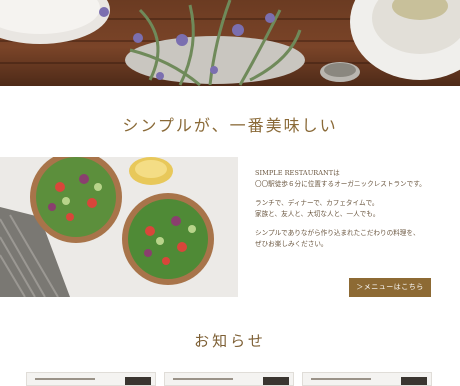 Image resolution: width=460 pixels, height=386 pixels. Describe the element at coordinates (317, 214) in the screenshot. I see `intro-line: 家族と、友人と、大切な人と、一人でも。` at that location.